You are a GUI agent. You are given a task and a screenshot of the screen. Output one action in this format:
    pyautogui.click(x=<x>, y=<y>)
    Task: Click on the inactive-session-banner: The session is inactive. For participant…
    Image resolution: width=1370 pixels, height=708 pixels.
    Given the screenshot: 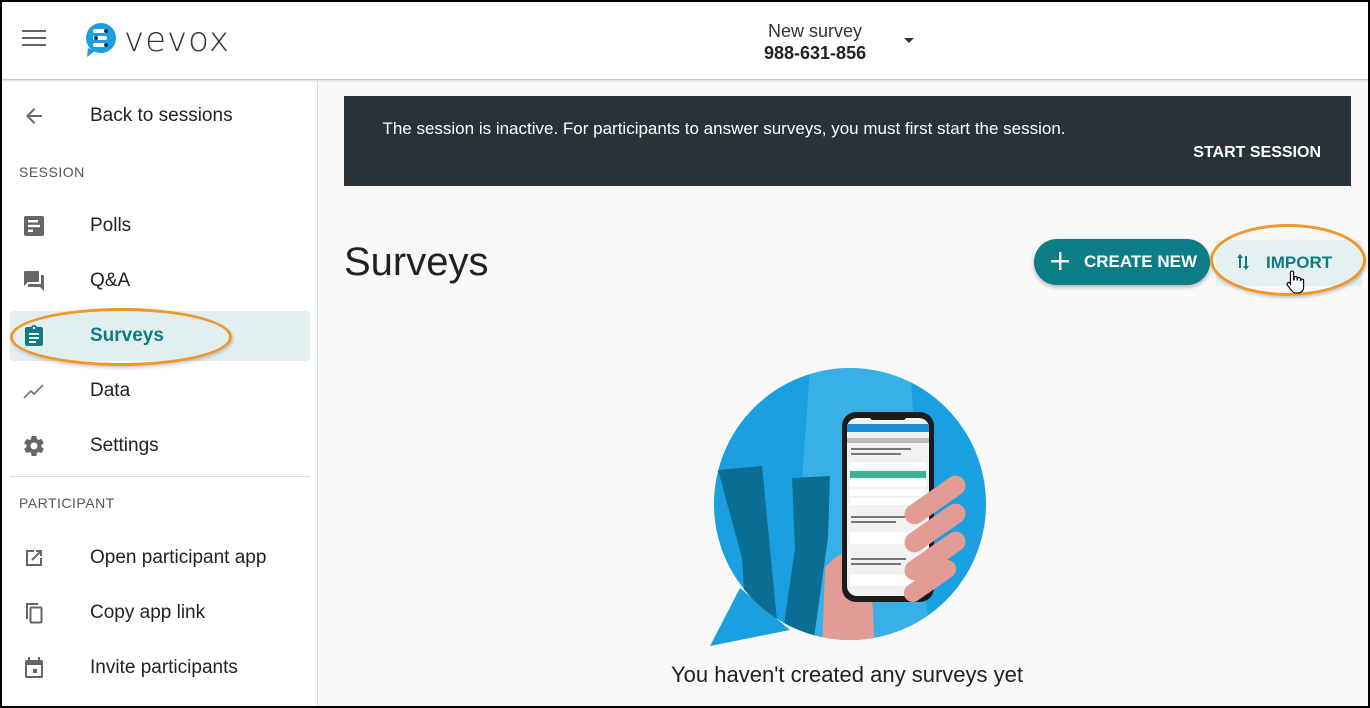 What is the action you would take?
    pyautogui.click(x=847, y=141)
    